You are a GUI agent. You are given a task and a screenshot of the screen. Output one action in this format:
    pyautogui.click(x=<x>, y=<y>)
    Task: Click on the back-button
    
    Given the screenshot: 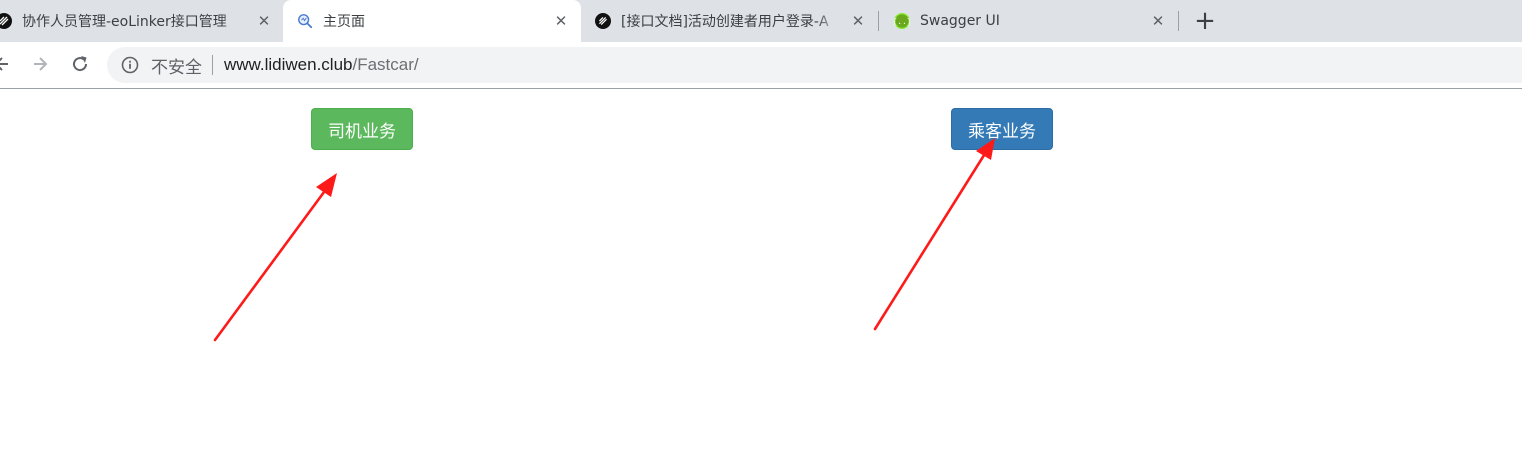 What is the action you would take?
    pyautogui.click(x=8, y=64)
    